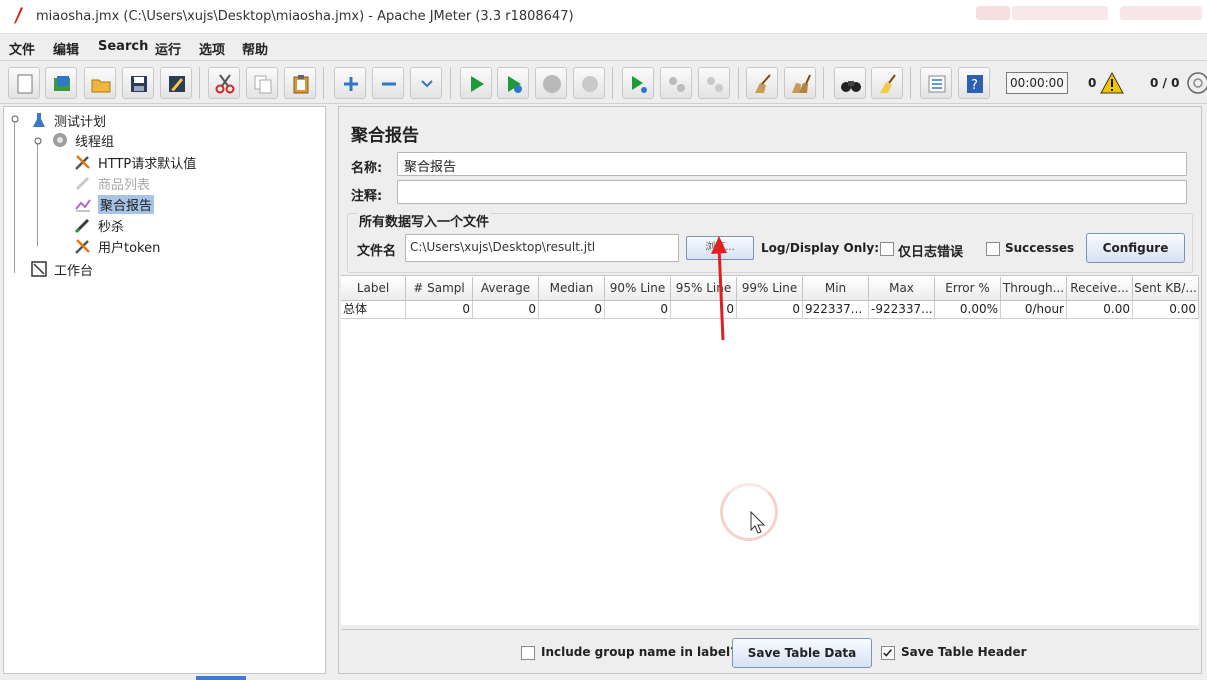 The width and height of the screenshot is (1207, 680). I want to click on collapse-all-button, so click(388, 83).